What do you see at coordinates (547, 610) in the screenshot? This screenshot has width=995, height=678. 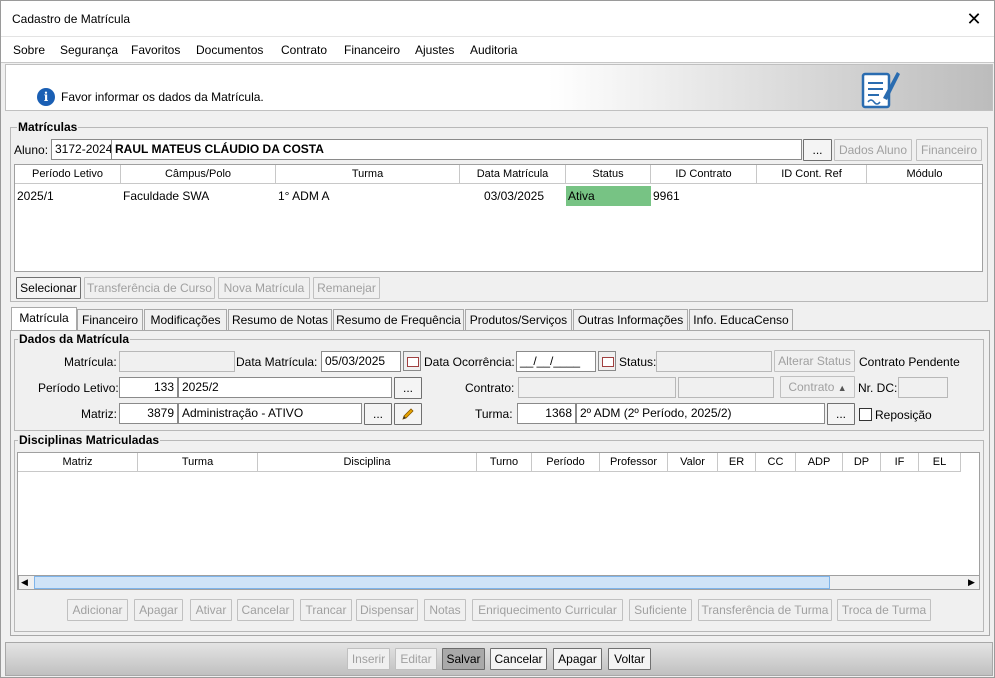 I see `enriquecimento-curricular-button: Enriquecimento Curricular` at bounding box center [547, 610].